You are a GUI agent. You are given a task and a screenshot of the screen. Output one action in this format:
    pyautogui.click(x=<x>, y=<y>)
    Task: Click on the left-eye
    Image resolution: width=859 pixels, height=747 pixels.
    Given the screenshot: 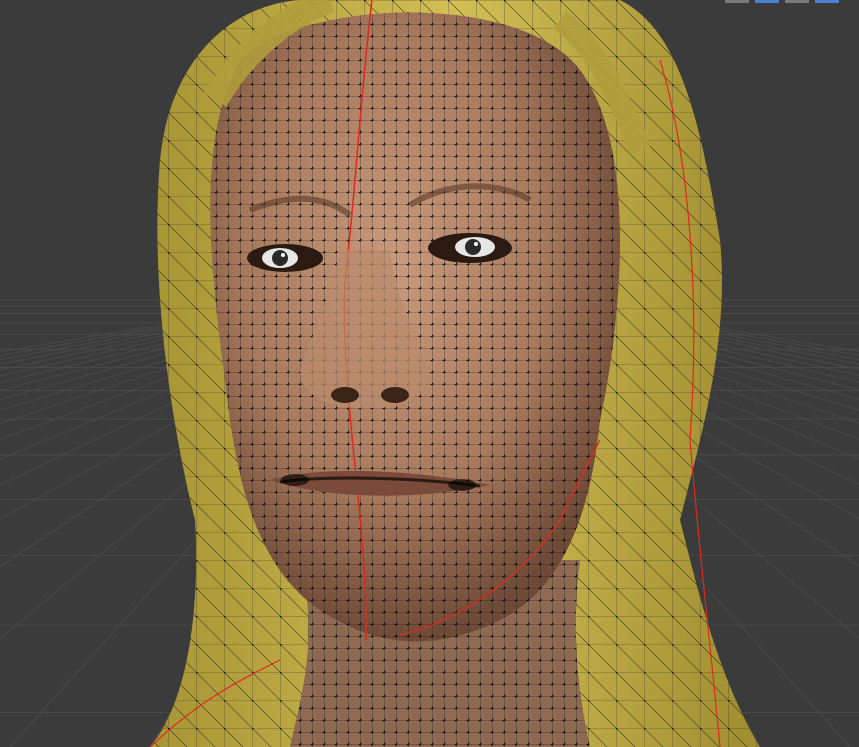 What is the action you would take?
    pyautogui.click(x=285, y=258)
    